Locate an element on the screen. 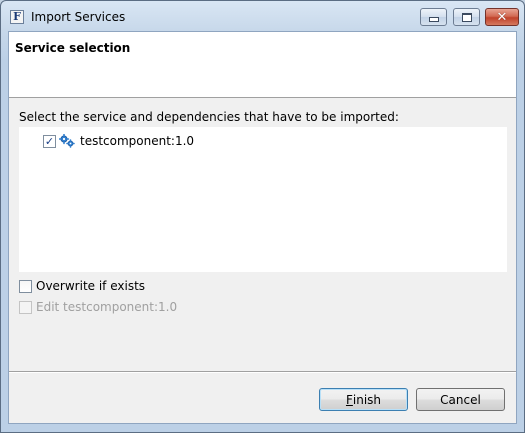 The width and height of the screenshot is (525, 433). finish-label-rest: inish is located at coordinates (367, 399).